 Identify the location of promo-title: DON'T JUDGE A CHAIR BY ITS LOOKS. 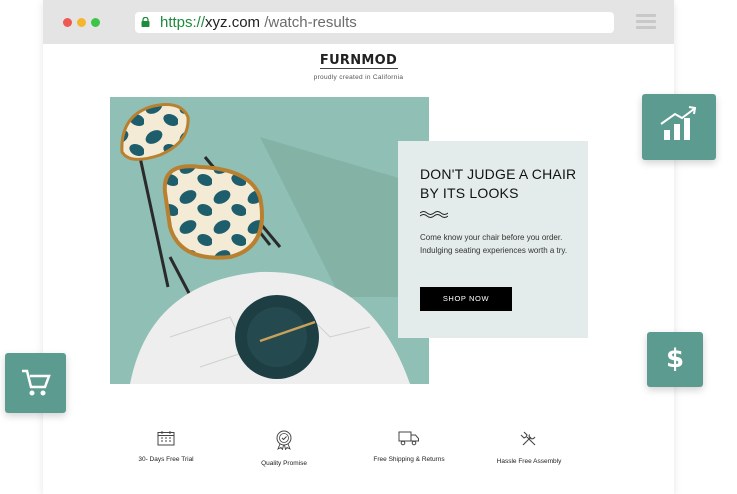
(498, 183).